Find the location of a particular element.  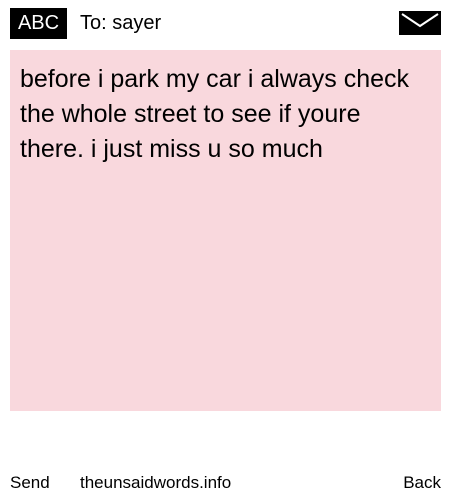

back-button: Back is located at coordinates (422, 483).